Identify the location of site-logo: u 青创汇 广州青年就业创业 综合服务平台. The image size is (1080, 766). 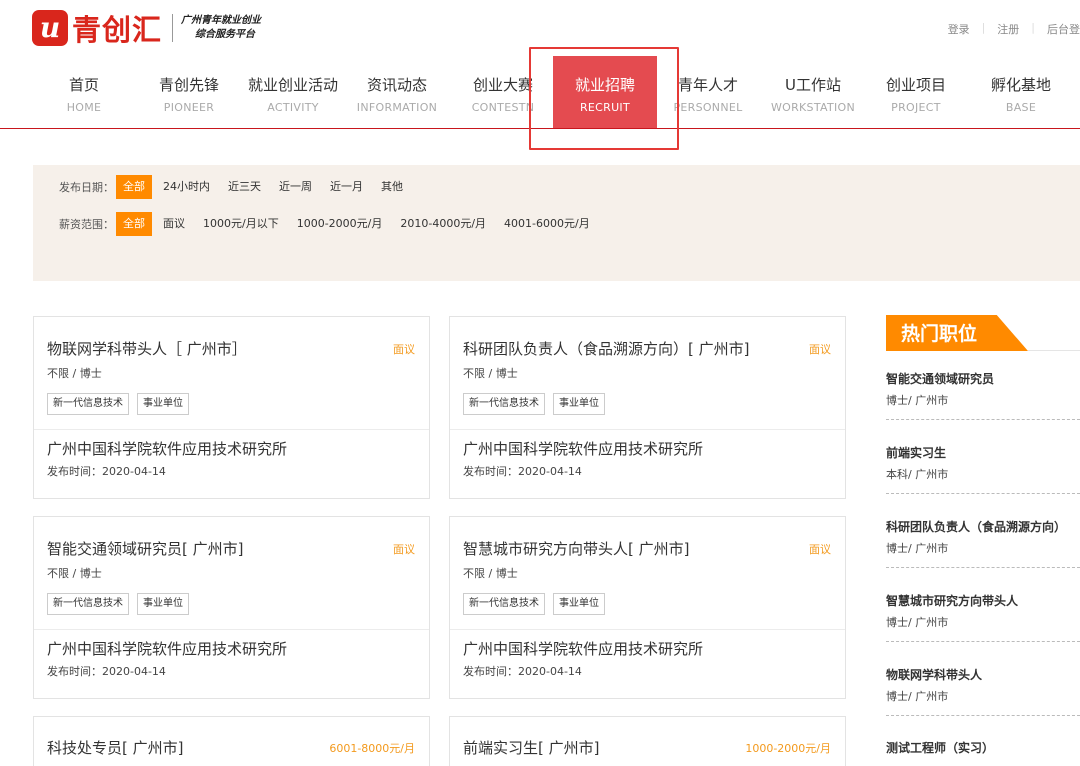
(146, 28).